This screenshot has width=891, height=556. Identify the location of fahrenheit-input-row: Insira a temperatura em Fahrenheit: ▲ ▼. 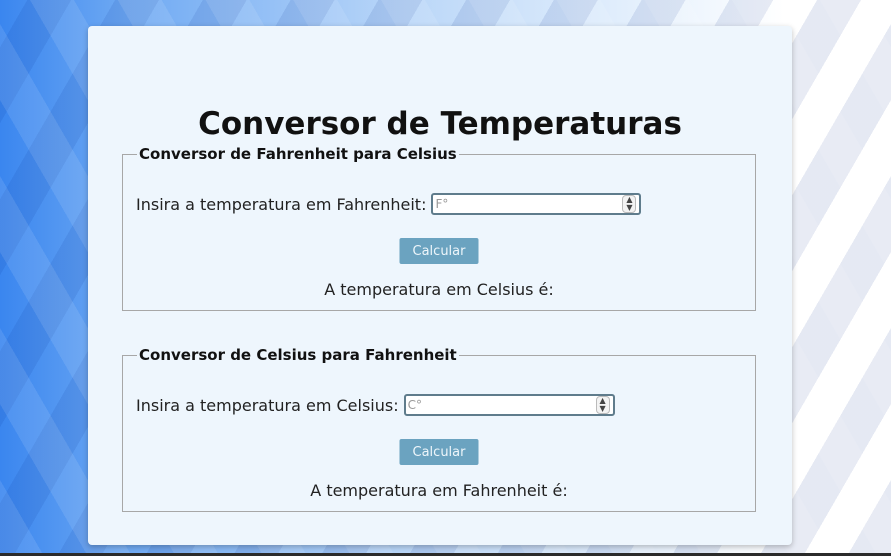
(389, 204).